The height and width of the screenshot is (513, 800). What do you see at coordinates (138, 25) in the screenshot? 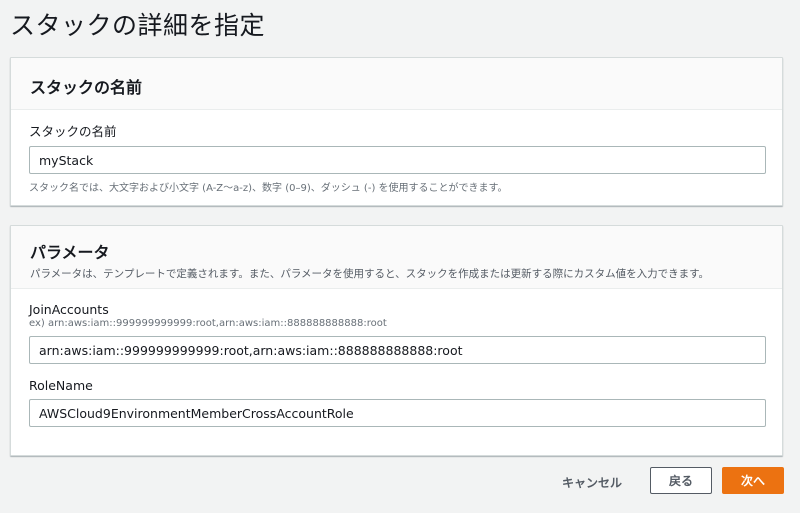
I see `page-title: スタックの詳細を指定` at bounding box center [138, 25].